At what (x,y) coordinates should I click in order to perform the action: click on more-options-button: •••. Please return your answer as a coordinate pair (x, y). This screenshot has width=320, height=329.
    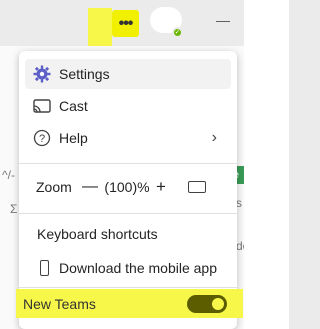
    Looking at the image, I should click on (125, 23).